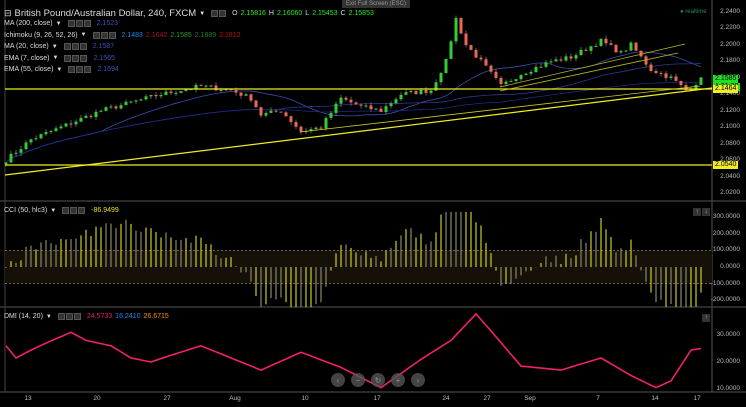 The image size is (746, 407). I want to click on indicator-name: EMA (7, close), so click(27, 58).